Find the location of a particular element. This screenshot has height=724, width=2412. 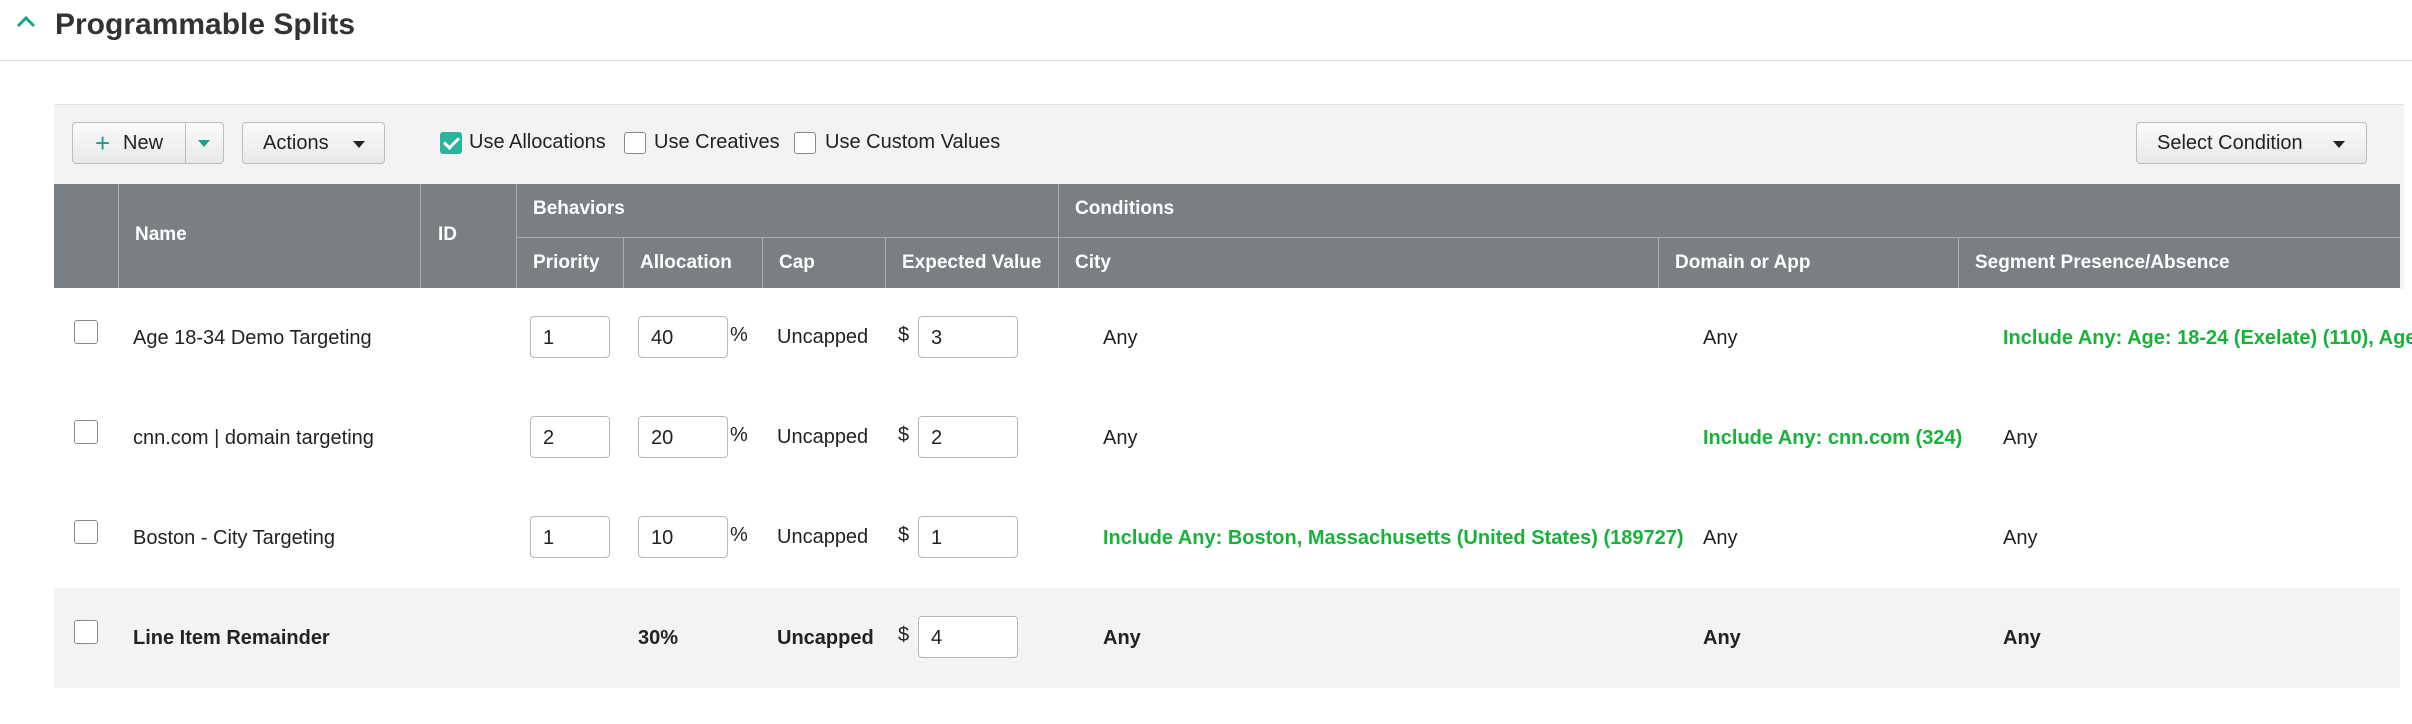

header-name: Name is located at coordinates (161, 235).